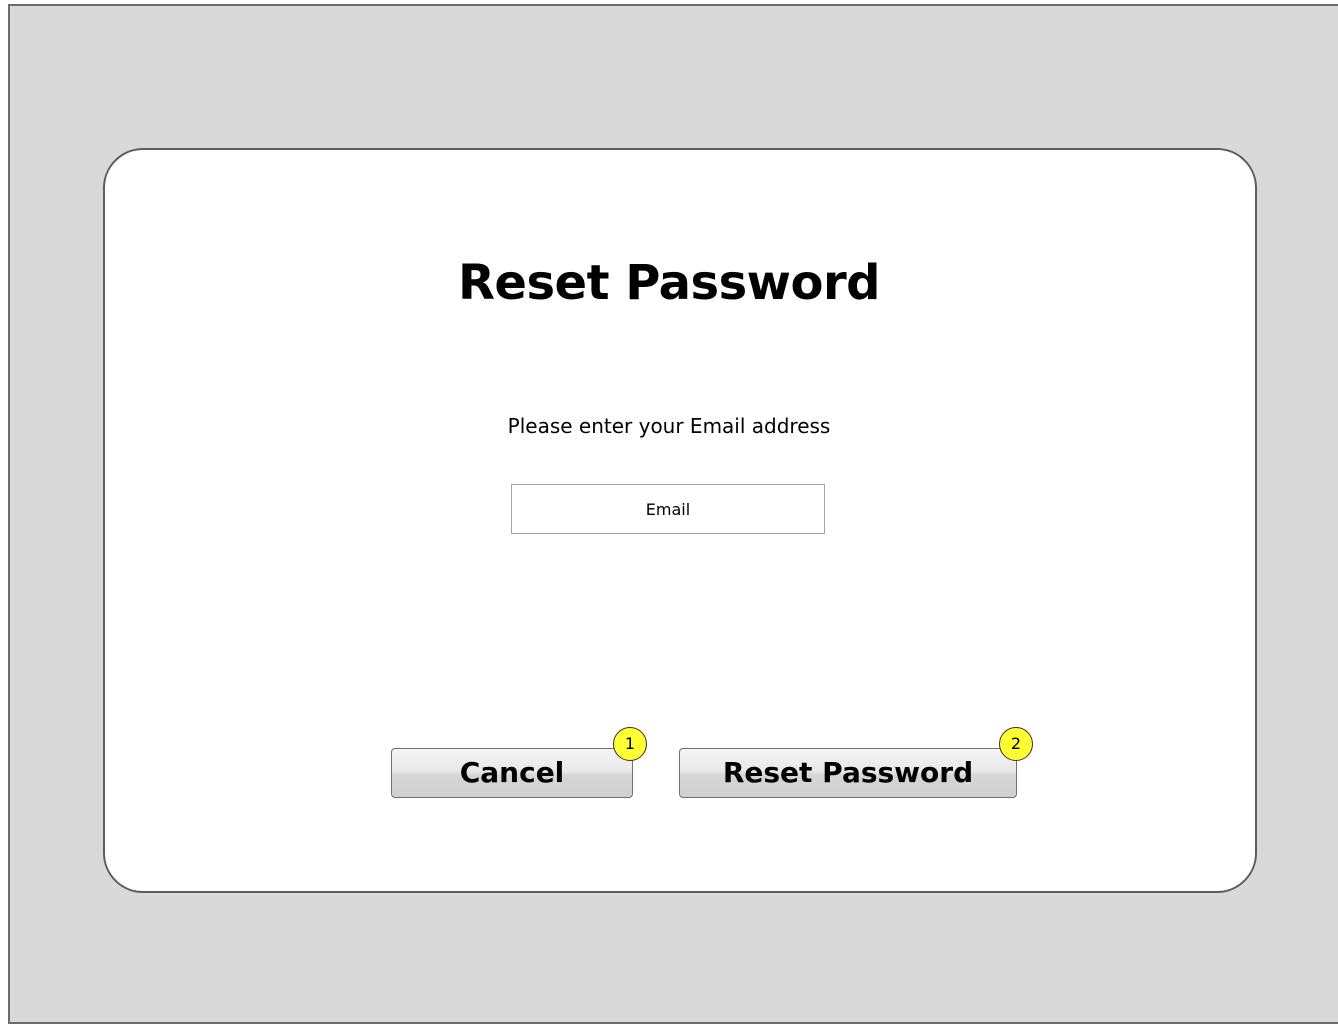  What do you see at coordinates (669, 426) in the screenshot?
I see `email-prompt-text: Please enter your Email address` at bounding box center [669, 426].